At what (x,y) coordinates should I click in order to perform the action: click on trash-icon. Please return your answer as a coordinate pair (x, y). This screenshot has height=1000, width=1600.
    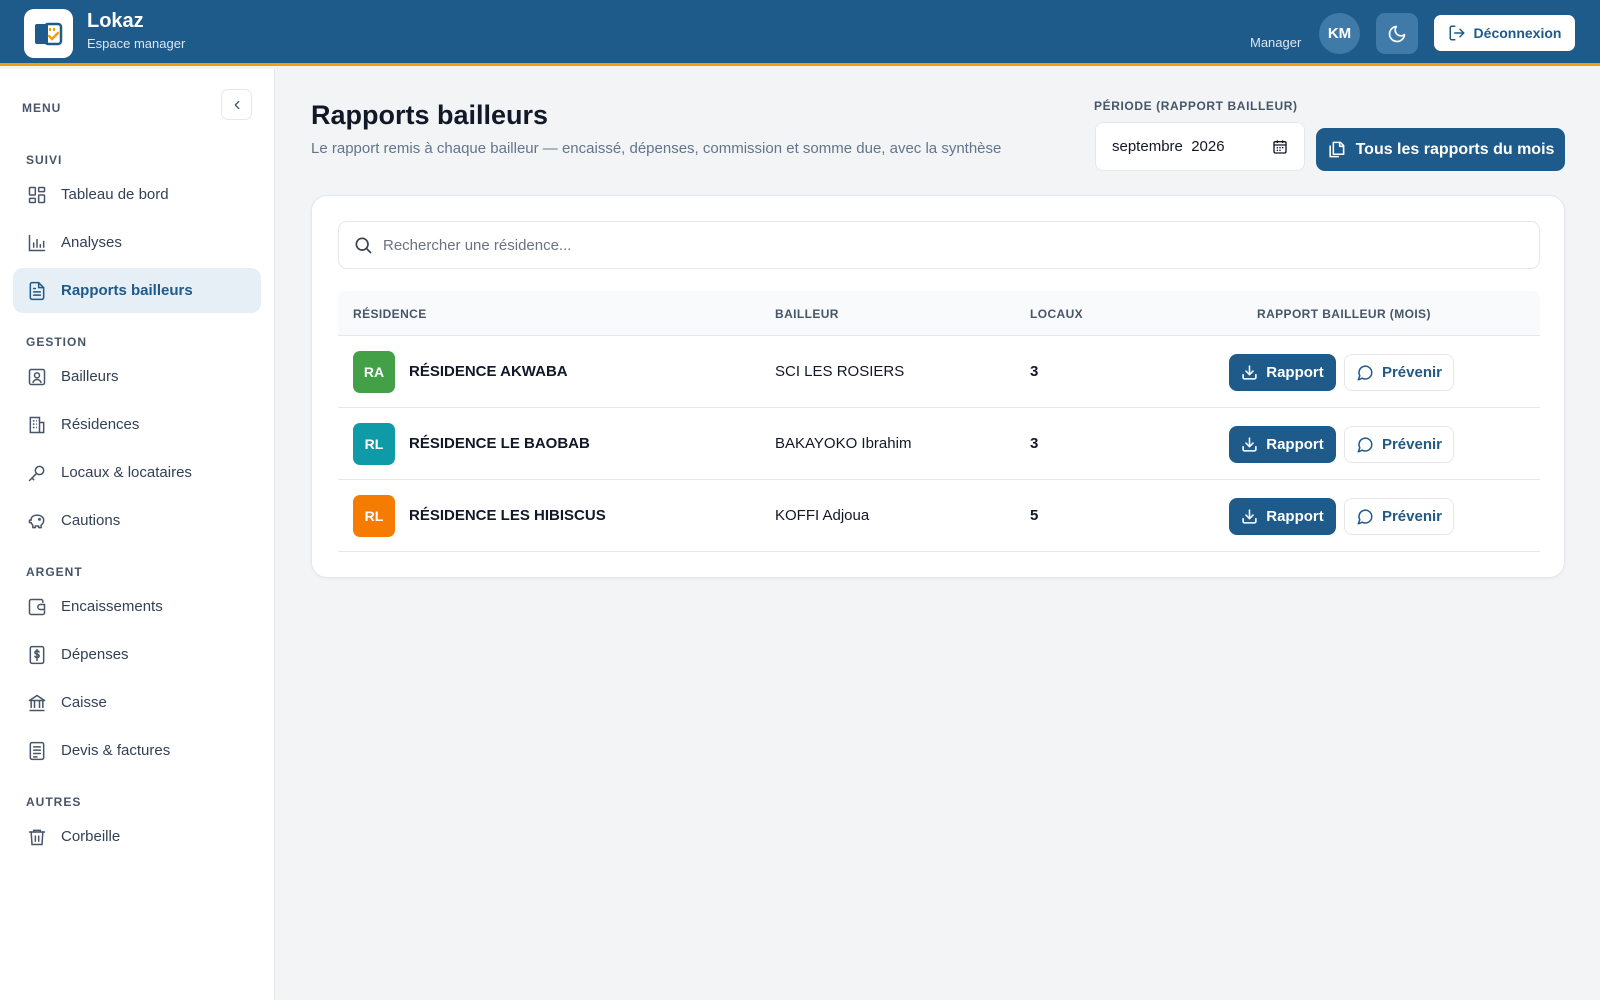
    Looking at the image, I should click on (37, 837).